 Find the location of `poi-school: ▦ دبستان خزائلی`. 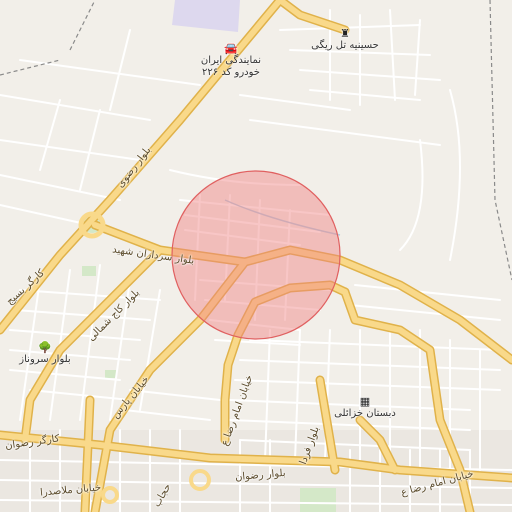

poi-school: ▦ دبستان خزائلی is located at coordinates (365, 408).